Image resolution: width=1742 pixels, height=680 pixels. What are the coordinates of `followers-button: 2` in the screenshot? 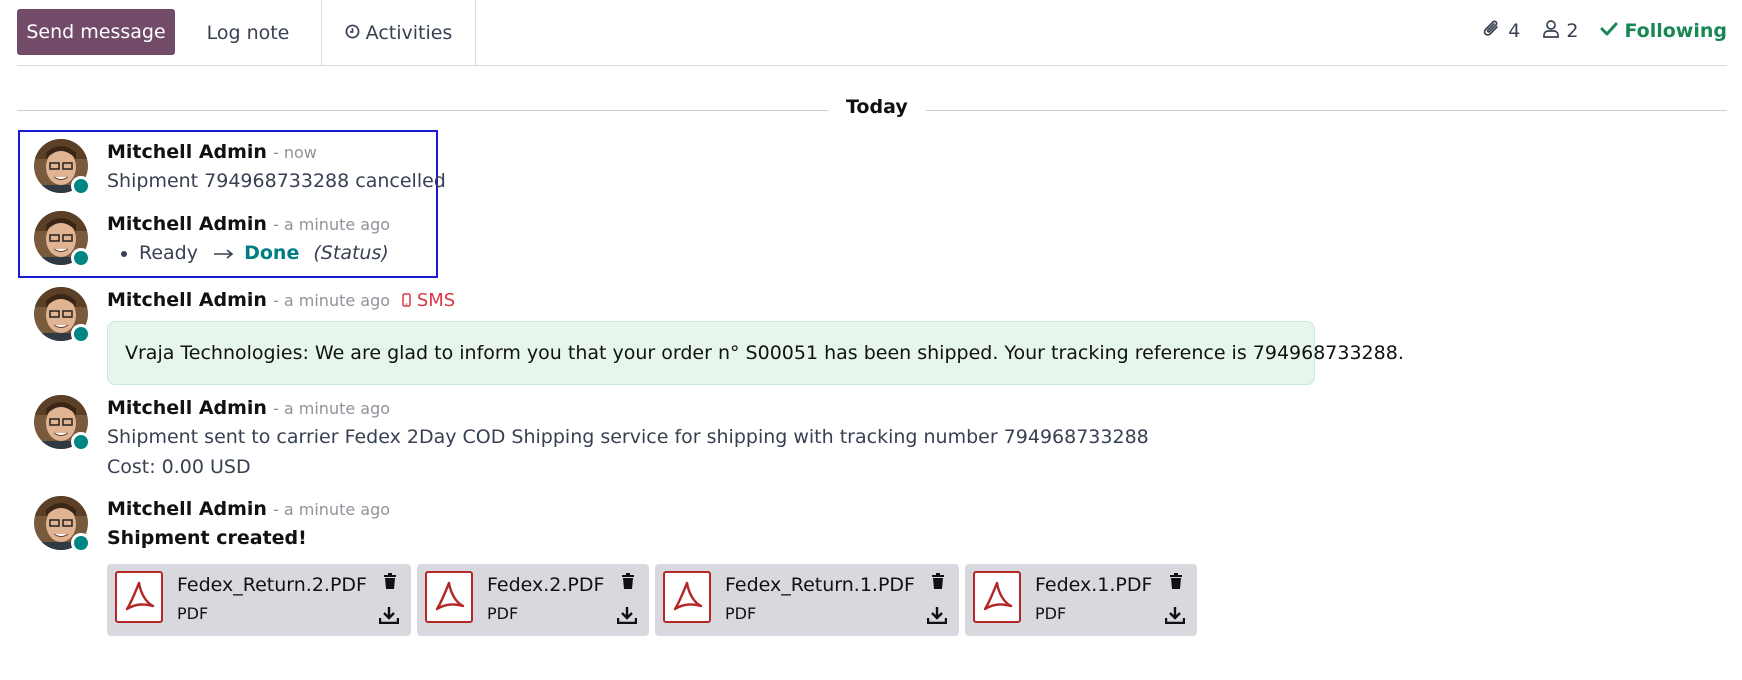 It's located at (1560, 31).